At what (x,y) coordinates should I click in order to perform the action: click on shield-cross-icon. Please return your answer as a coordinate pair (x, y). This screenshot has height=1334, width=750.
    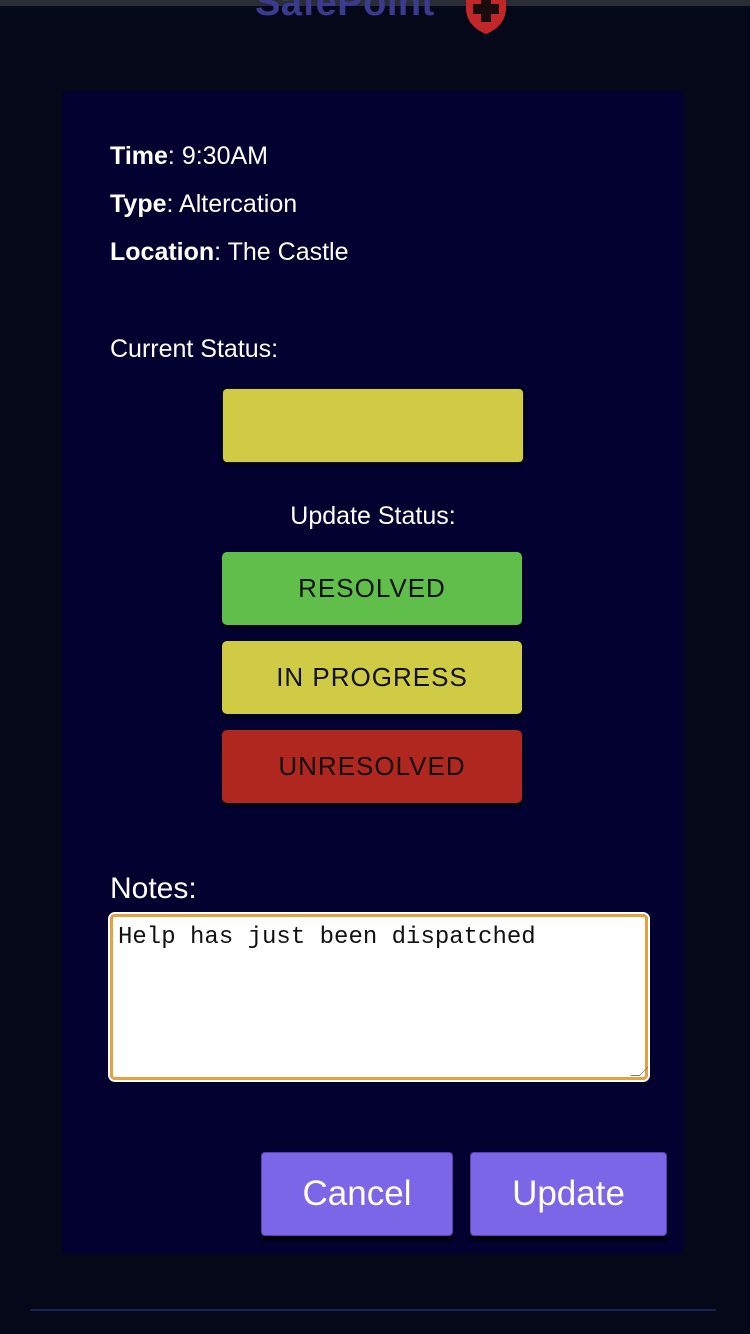
    Looking at the image, I should click on (486, 17).